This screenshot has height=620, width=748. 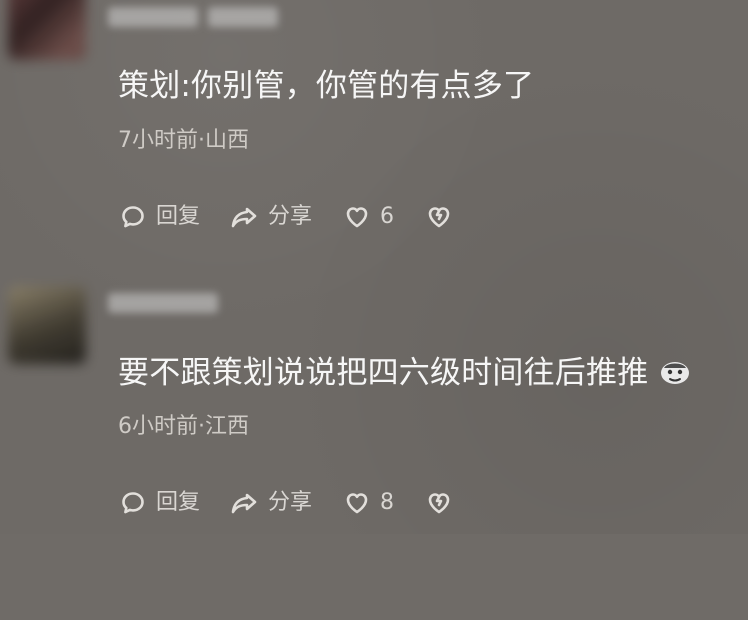 What do you see at coordinates (675, 373) in the screenshot?
I see `meme-emoji-icon` at bounding box center [675, 373].